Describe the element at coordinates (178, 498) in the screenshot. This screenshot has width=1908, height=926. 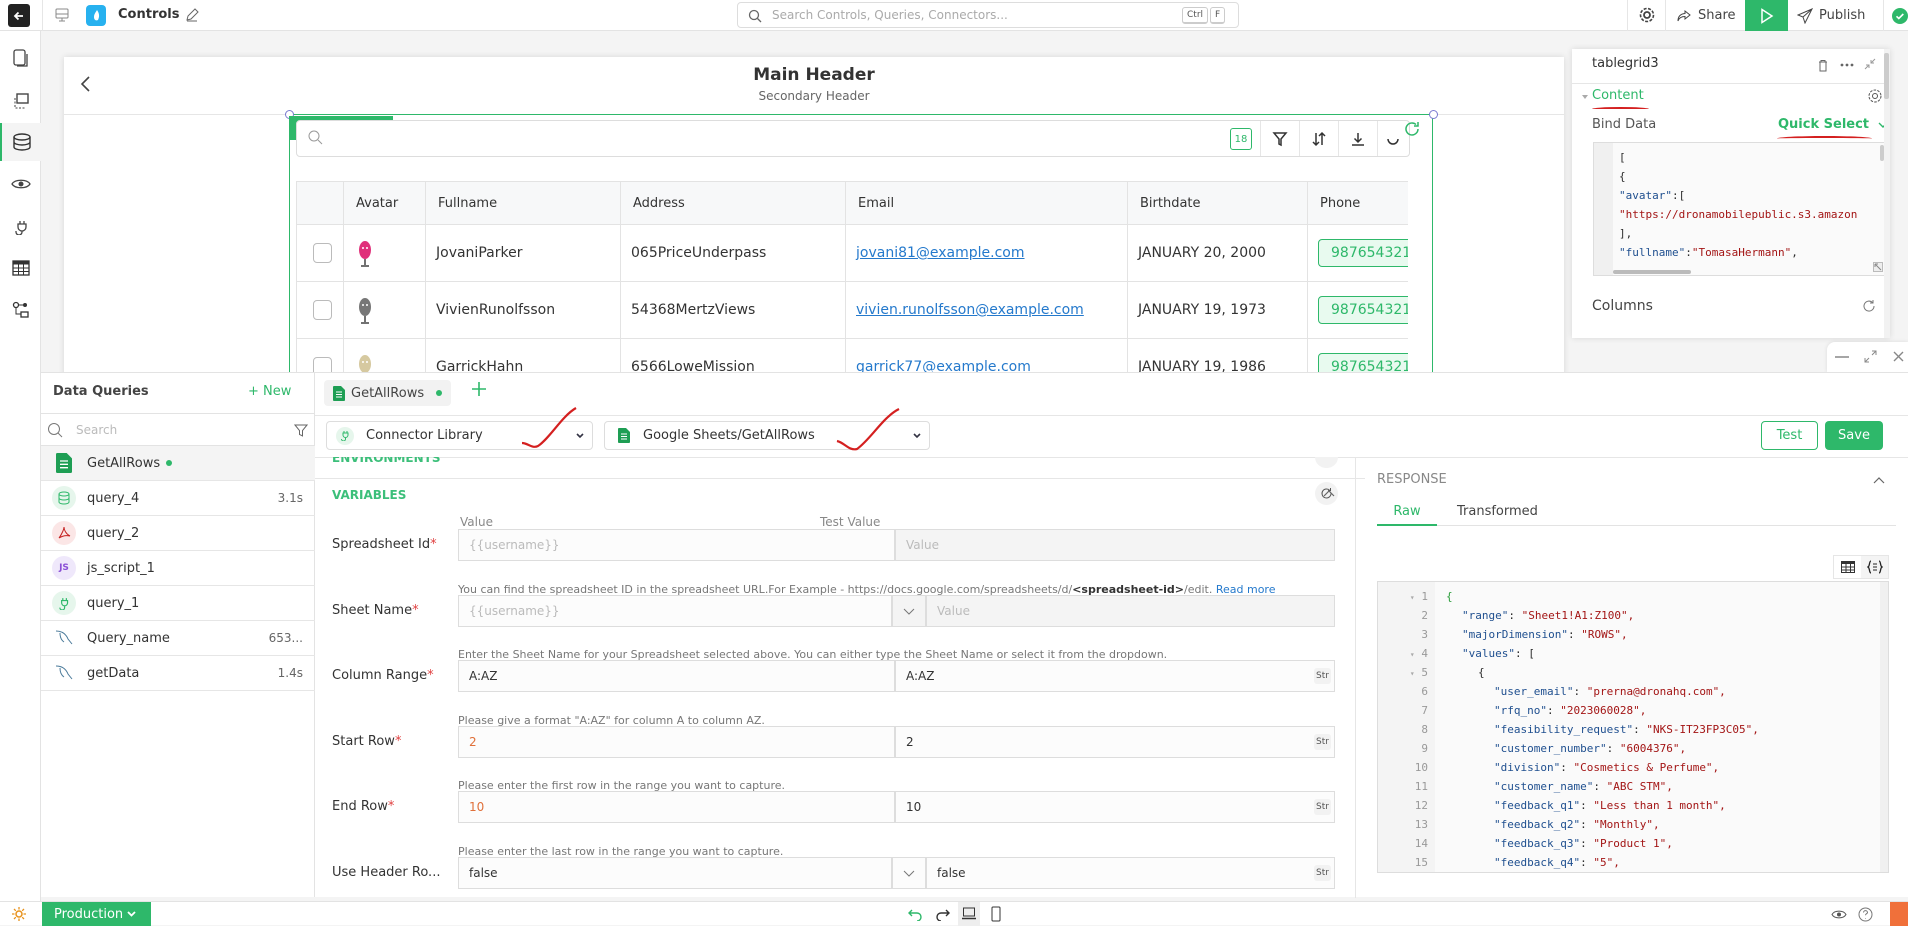
I see `query-list-item: query_4 3.1s` at that location.